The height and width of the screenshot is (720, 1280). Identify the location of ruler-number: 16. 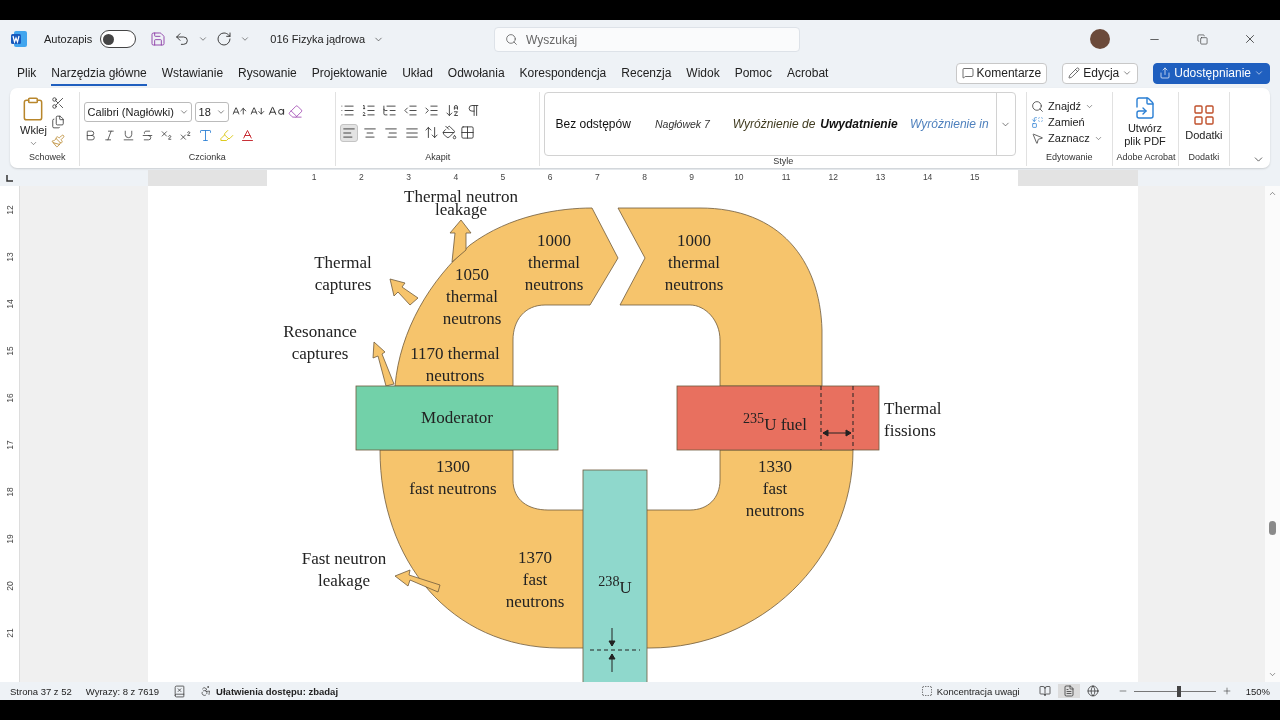
(9, 398).